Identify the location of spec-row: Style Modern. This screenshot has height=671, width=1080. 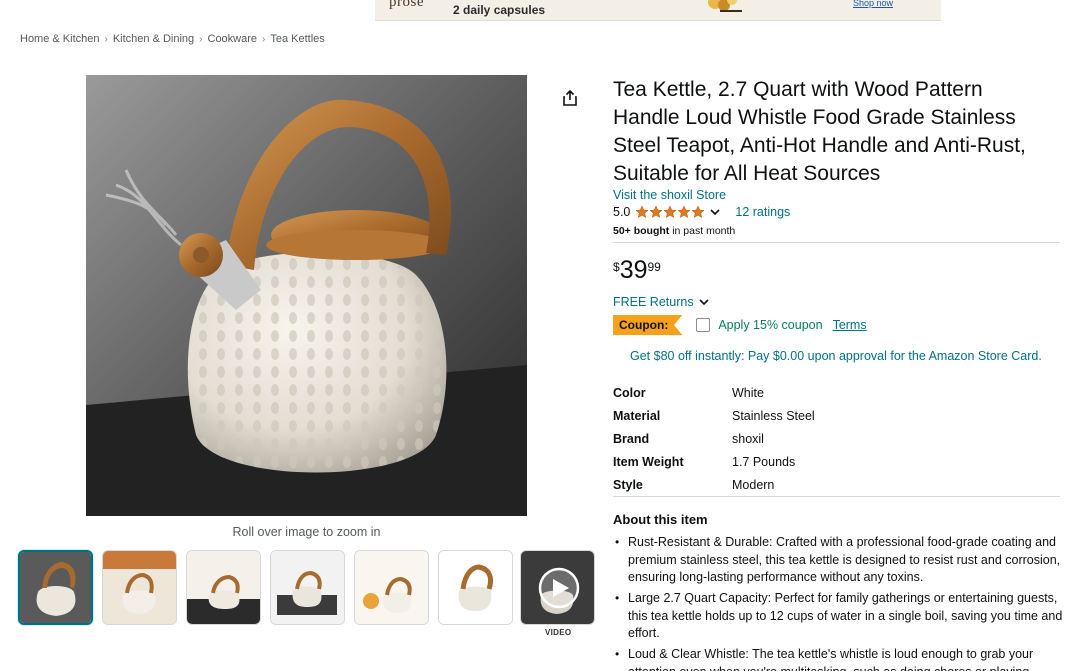
(714, 484).